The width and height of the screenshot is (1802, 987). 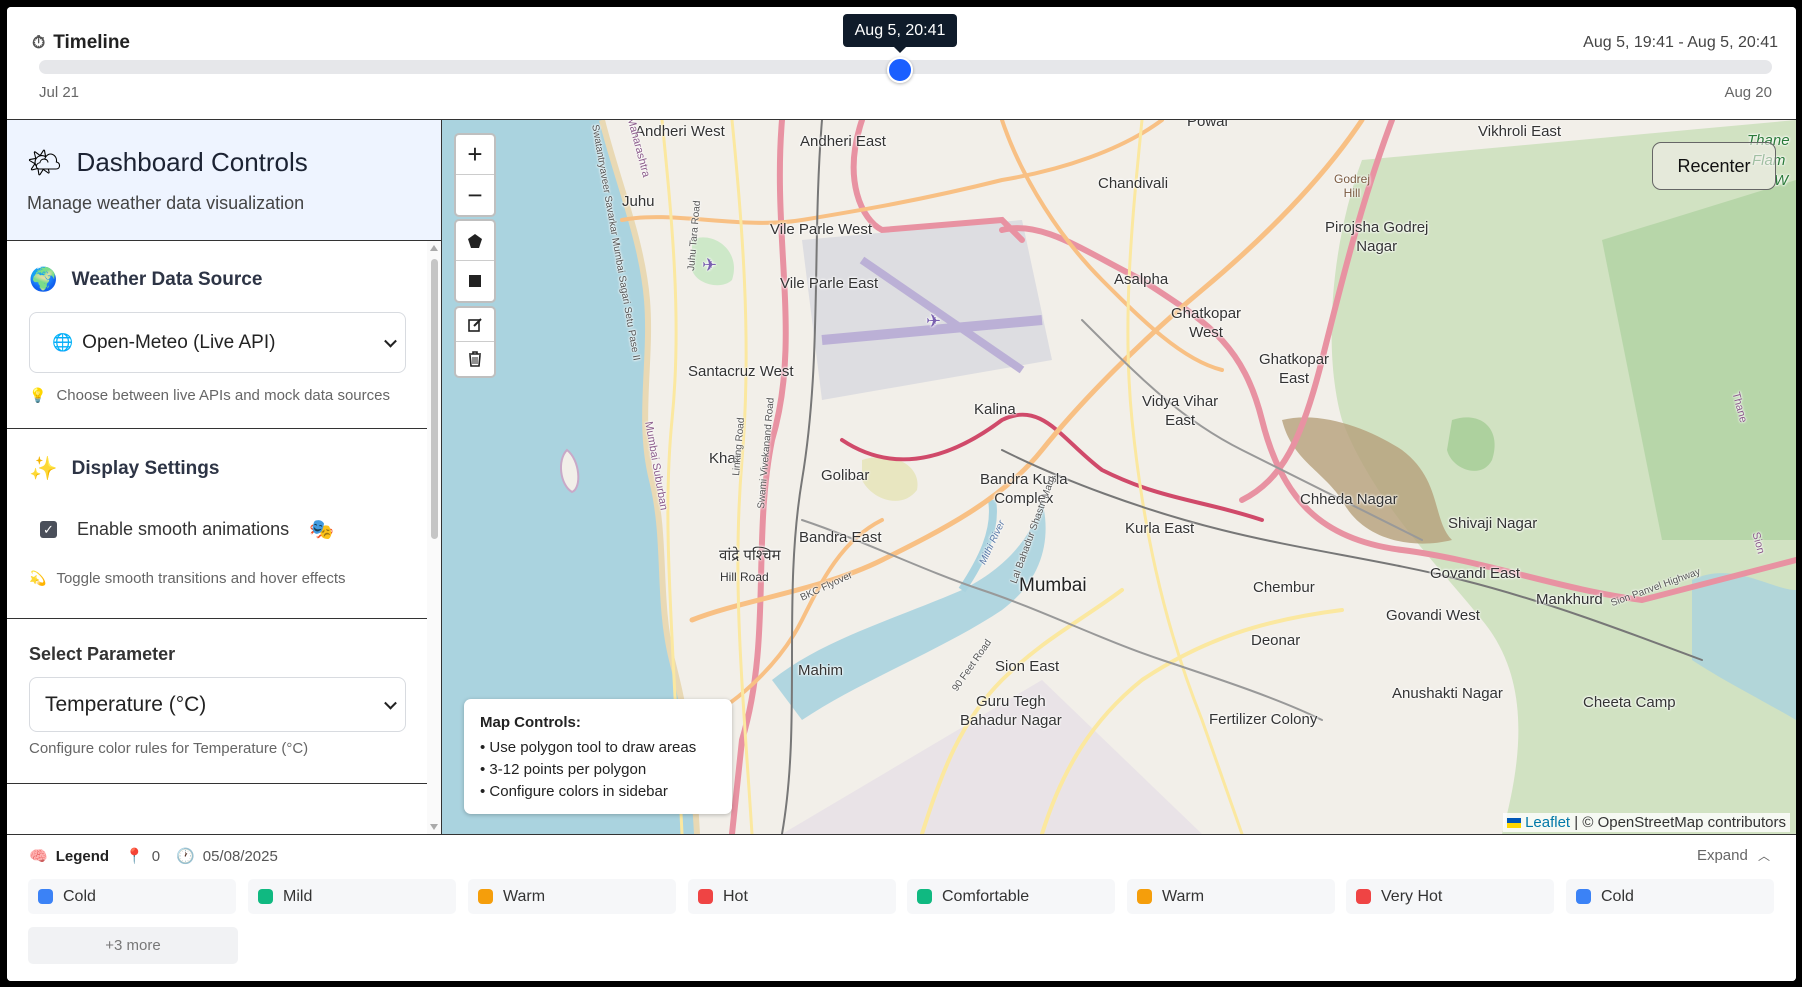 I want to click on map-label-golibar: Golibar, so click(x=845, y=475).